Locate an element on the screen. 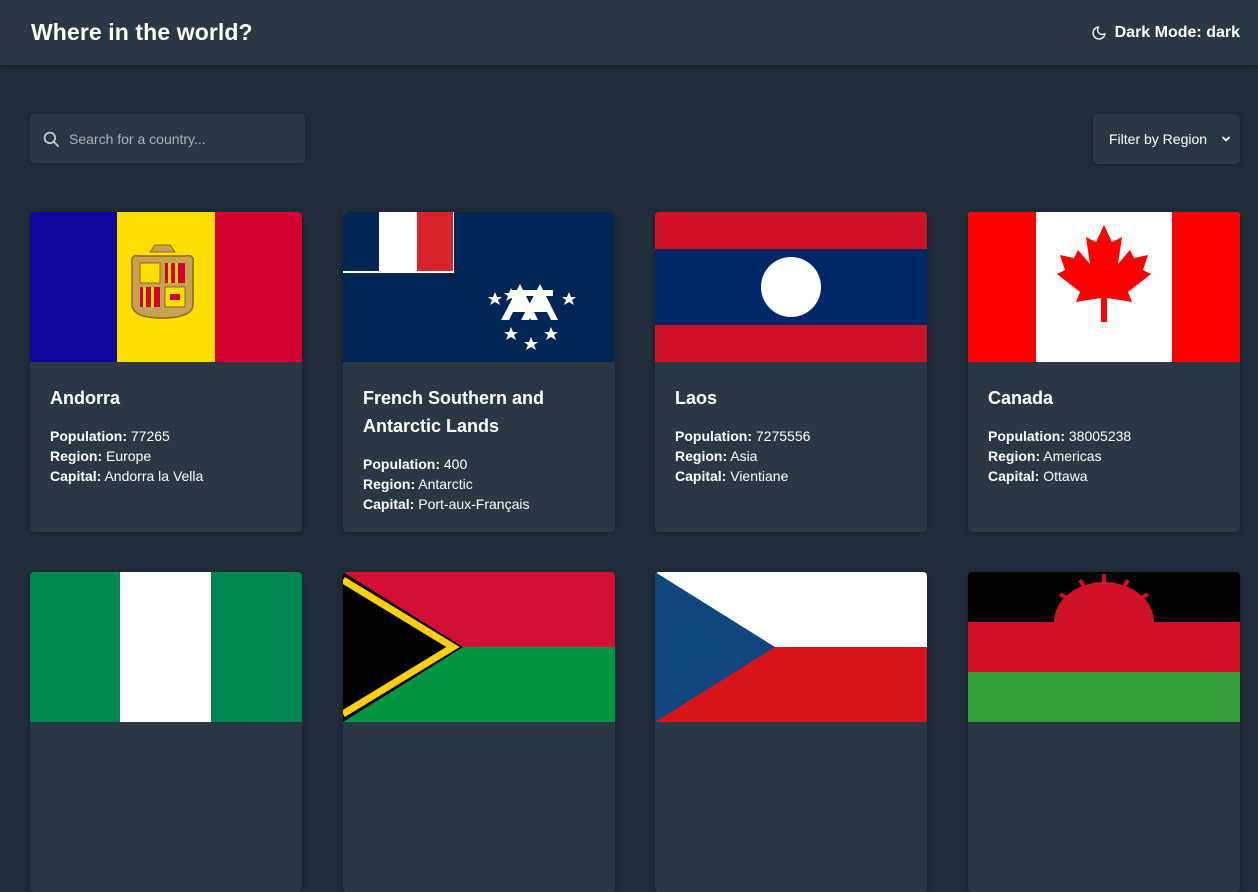  population-stat: Population: 38005238 is located at coordinates (1104, 436).